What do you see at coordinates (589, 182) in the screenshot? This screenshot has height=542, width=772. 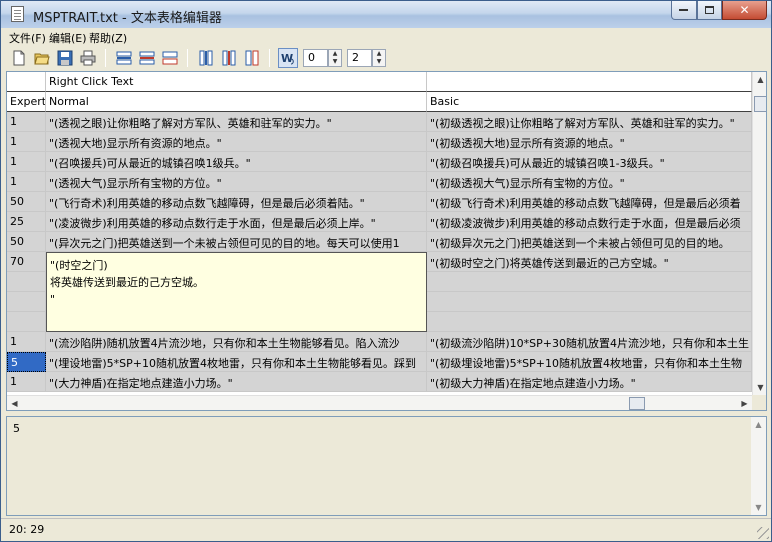 I see `cell-basic: "(初级透视大气)显示所有宝物的方位。"` at bounding box center [589, 182].